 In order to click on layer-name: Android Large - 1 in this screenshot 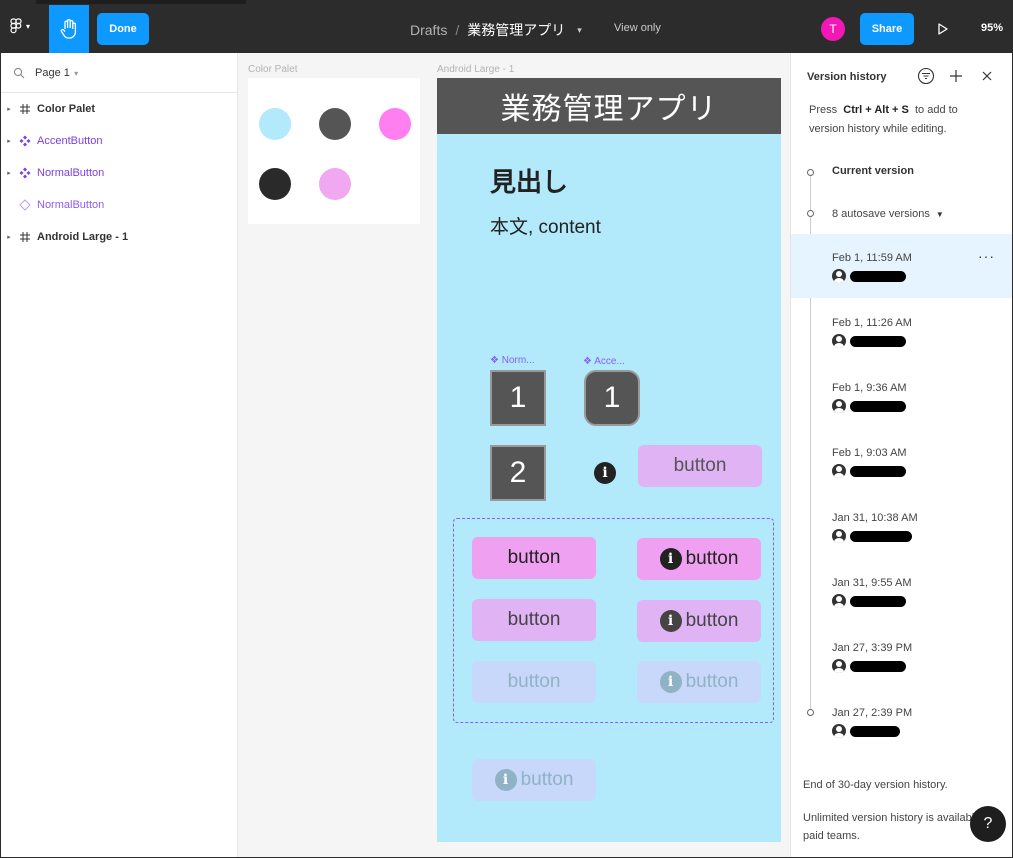, I will do `click(83, 237)`.